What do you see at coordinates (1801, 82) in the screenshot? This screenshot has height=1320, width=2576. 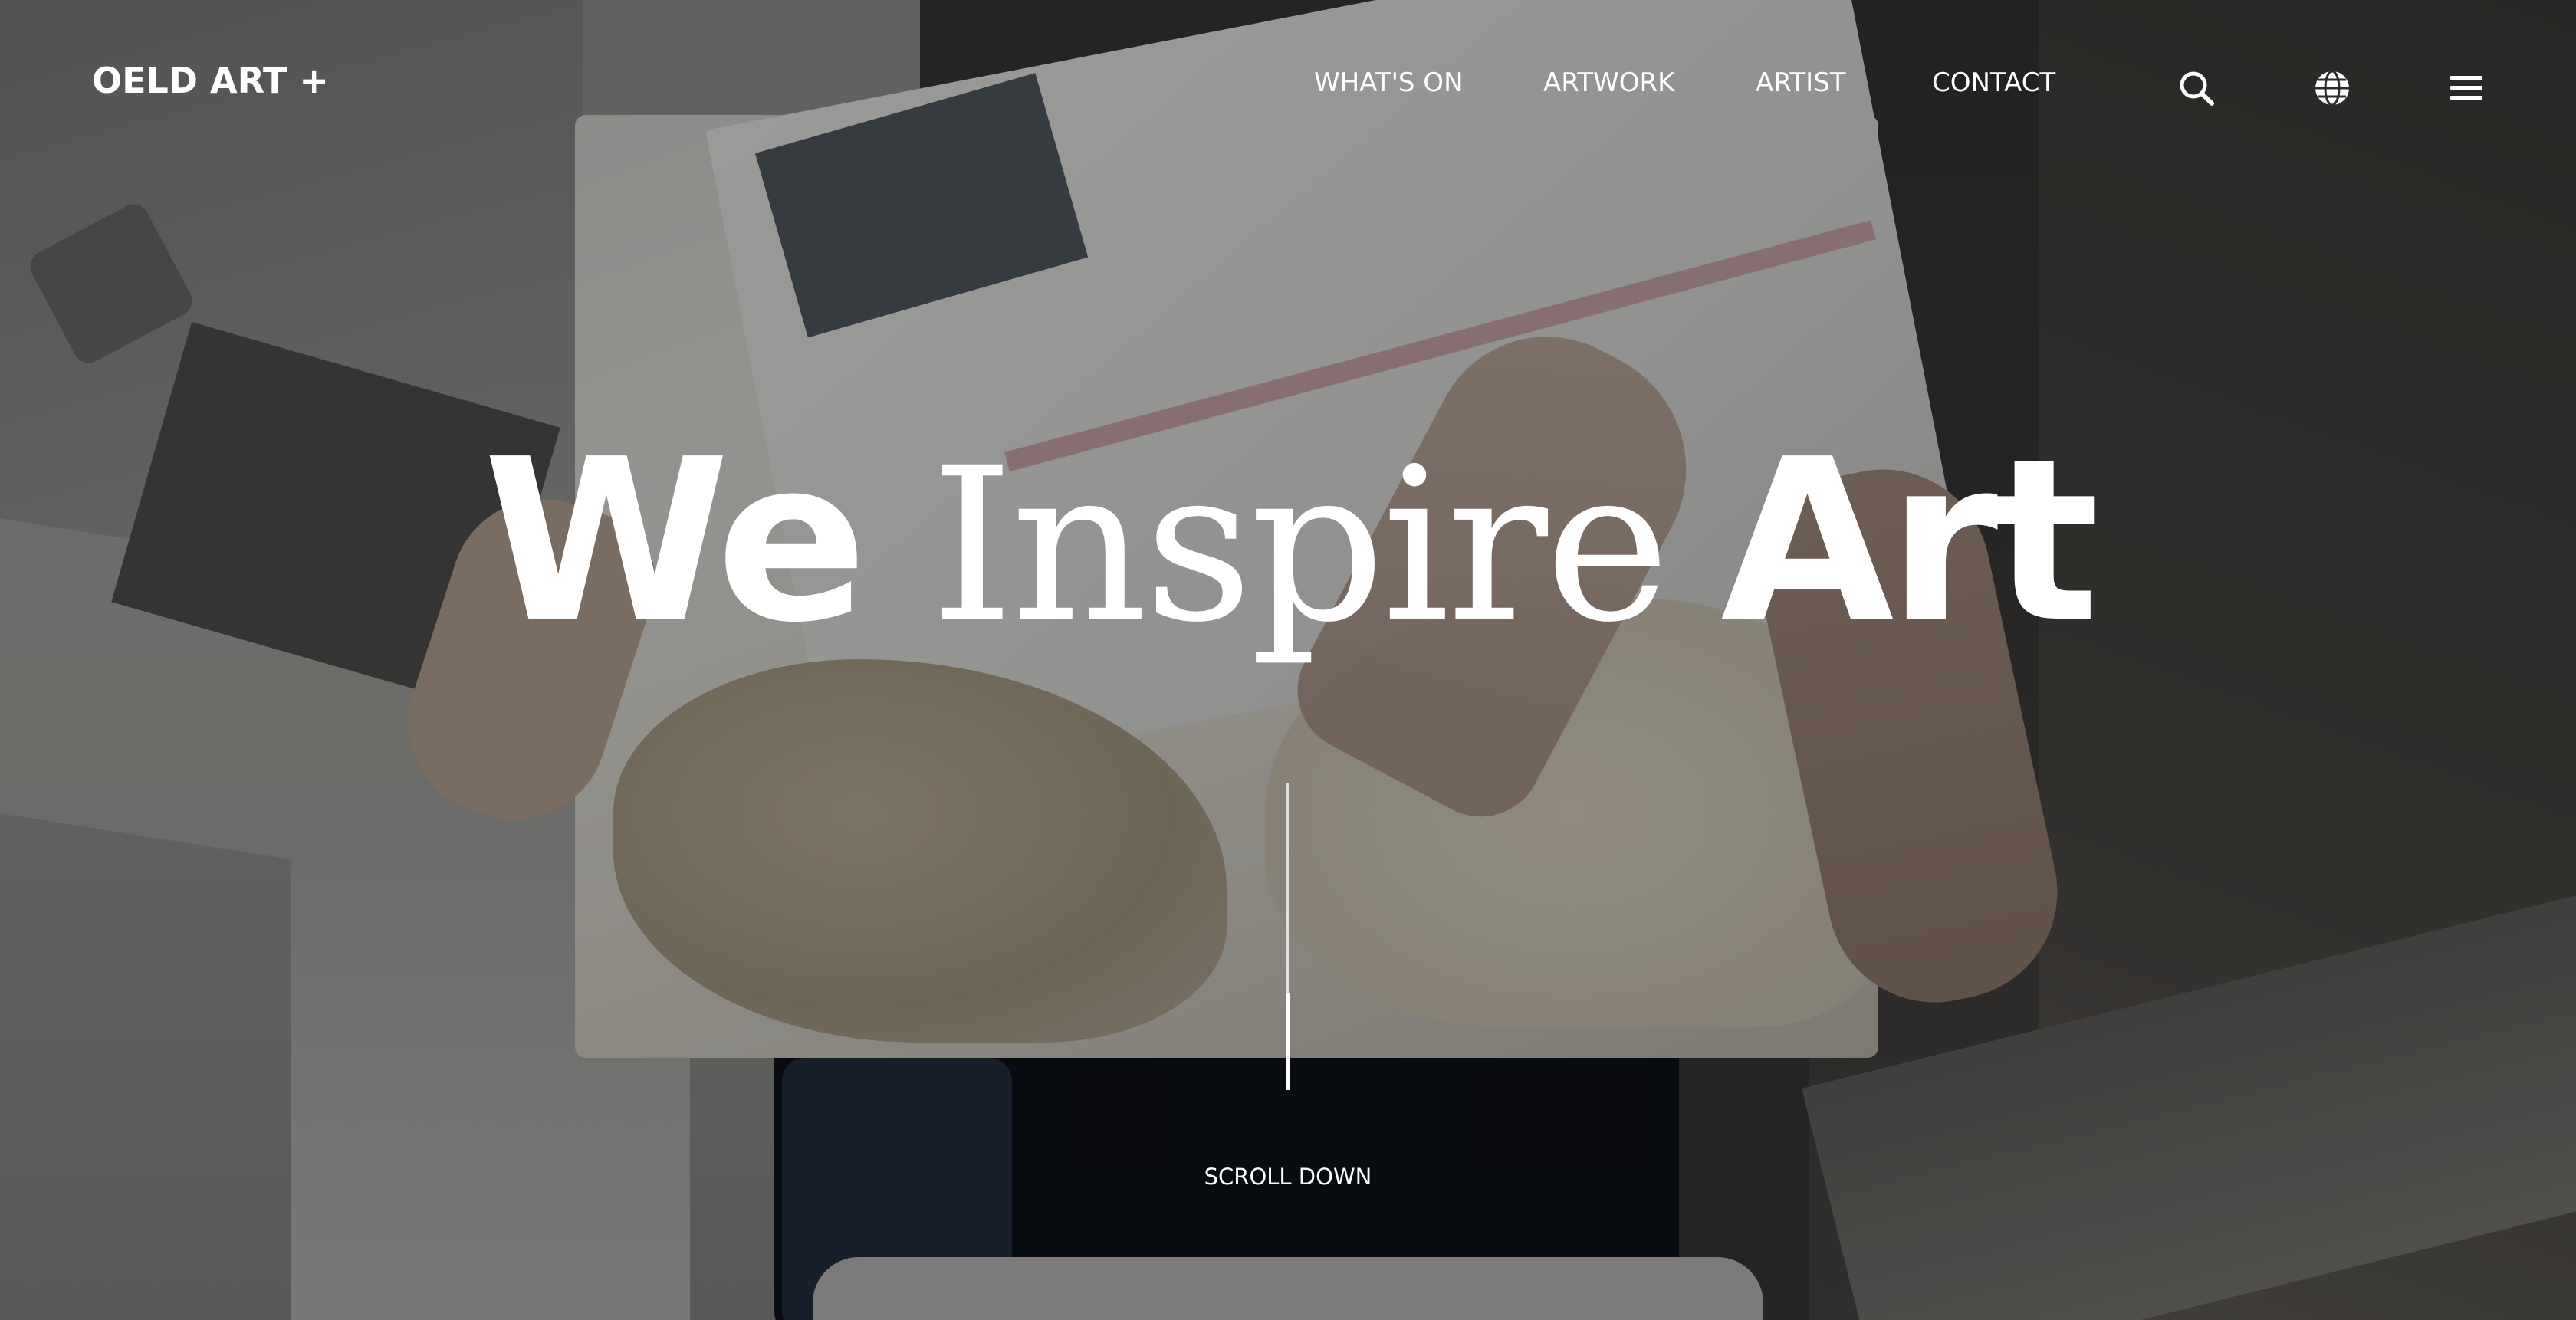 I see `nav-item-artist: ARTIST` at bounding box center [1801, 82].